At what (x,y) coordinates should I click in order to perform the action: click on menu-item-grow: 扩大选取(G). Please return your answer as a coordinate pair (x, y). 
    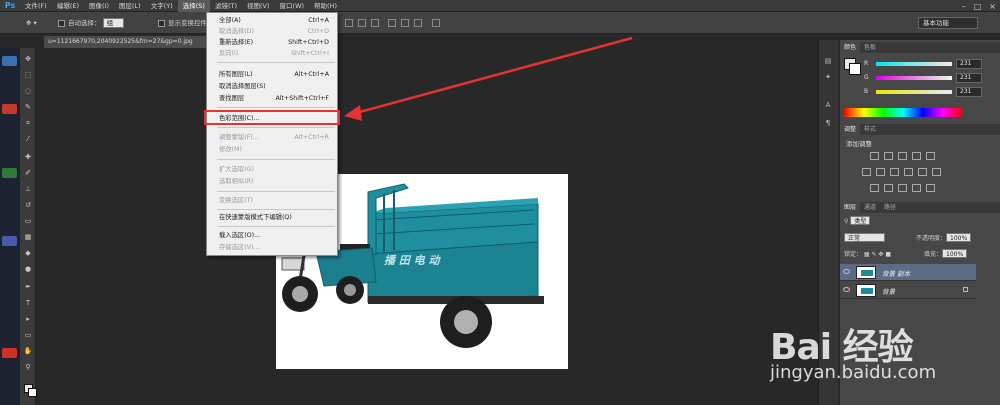
    Looking at the image, I should click on (272, 169).